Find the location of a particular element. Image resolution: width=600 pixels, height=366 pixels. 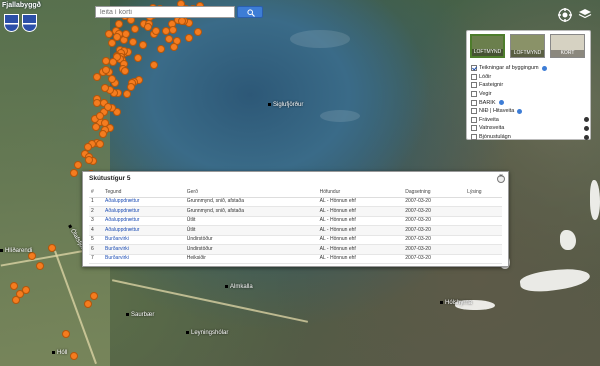

search-input is located at coordinates (165, 12).